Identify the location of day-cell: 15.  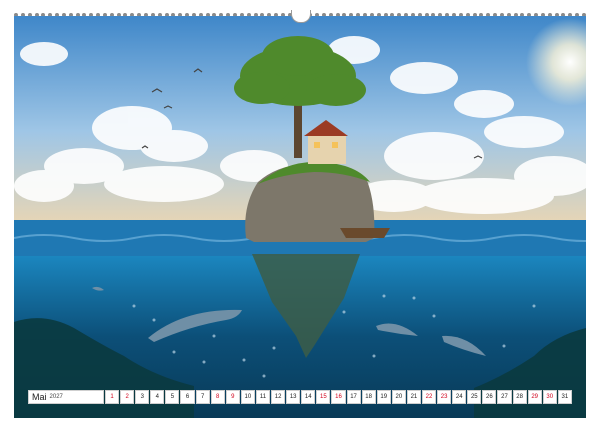
(323, 397).